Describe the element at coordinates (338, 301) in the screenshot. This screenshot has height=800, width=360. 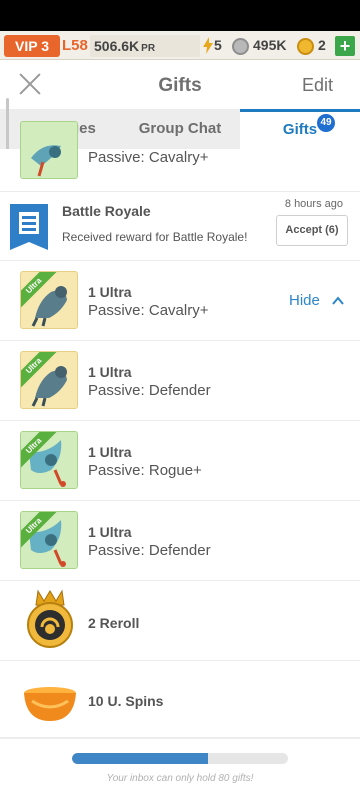
I see `chevron-up-icon` at that location.